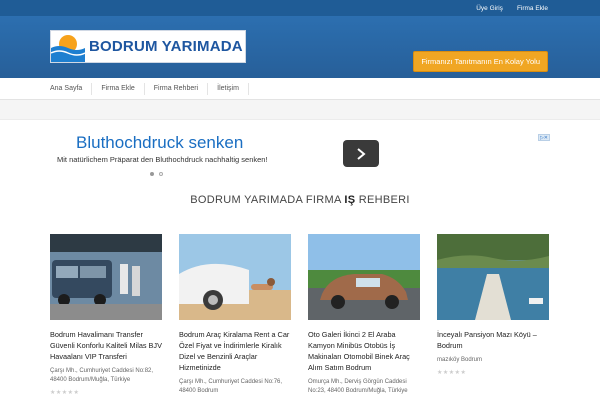  I want to click on carousel-dot-active, so click(152, 174).